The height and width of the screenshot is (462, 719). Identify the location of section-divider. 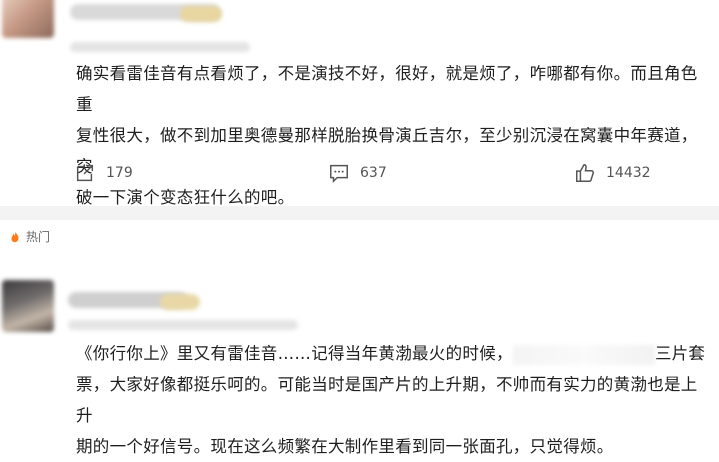
(359, 213).